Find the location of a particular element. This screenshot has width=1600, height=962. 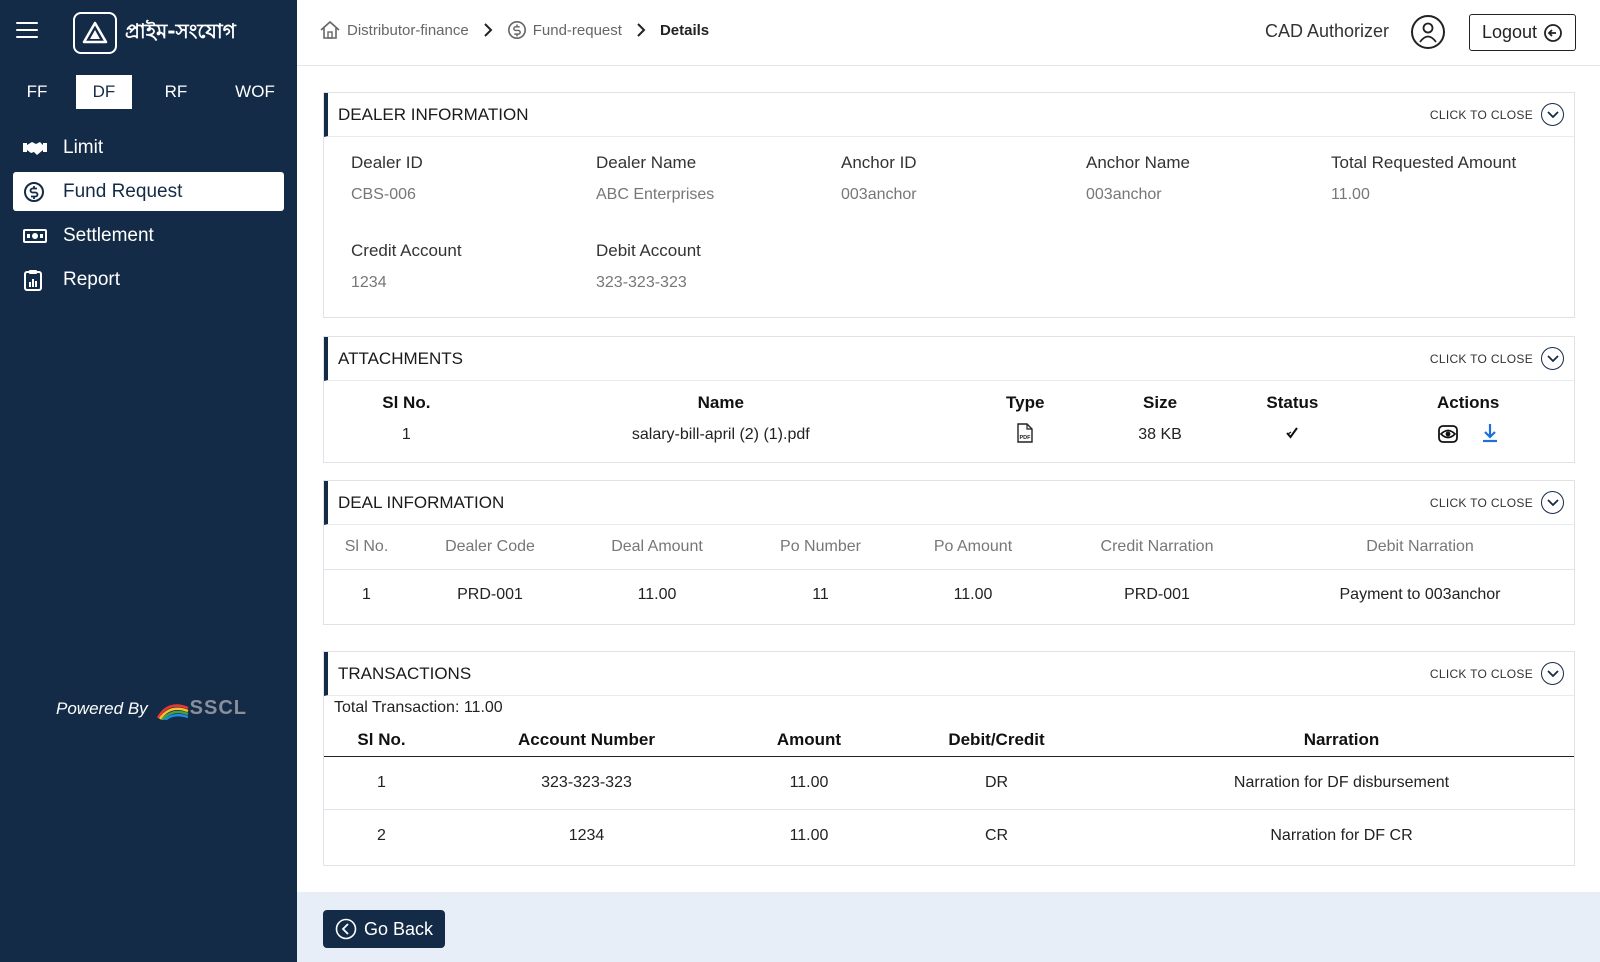

view-eye-icon is located at coordinates (1448, 434).